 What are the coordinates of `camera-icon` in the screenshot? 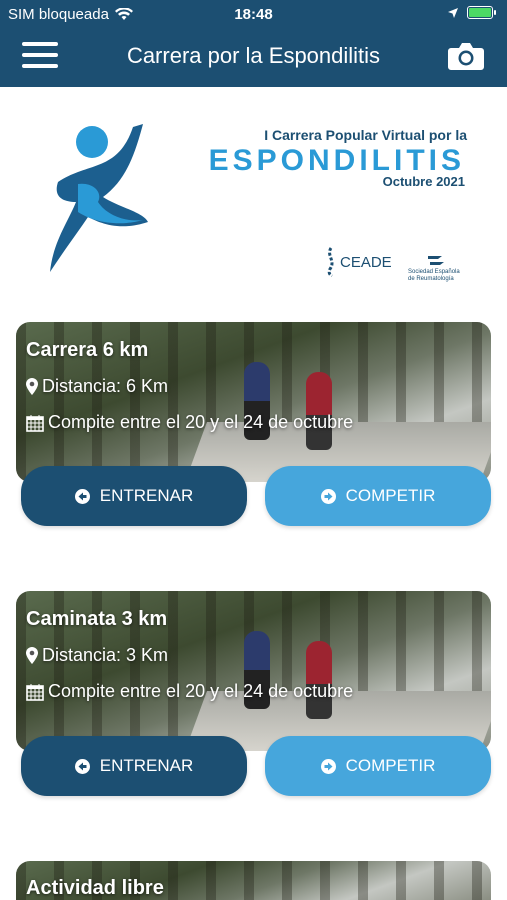 It's located at (466, 56).